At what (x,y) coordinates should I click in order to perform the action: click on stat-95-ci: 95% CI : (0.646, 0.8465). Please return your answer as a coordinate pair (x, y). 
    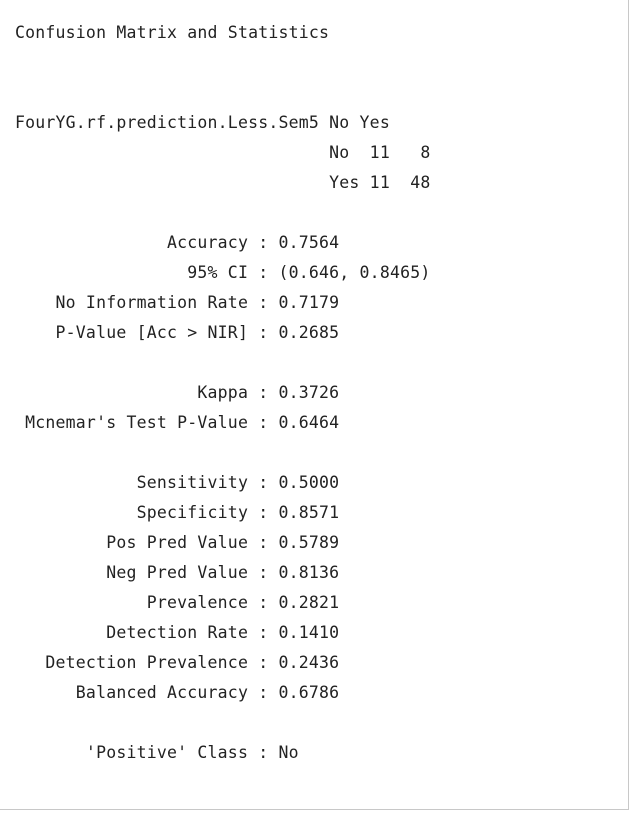
    Looking at the image, I should click on (223, 272).